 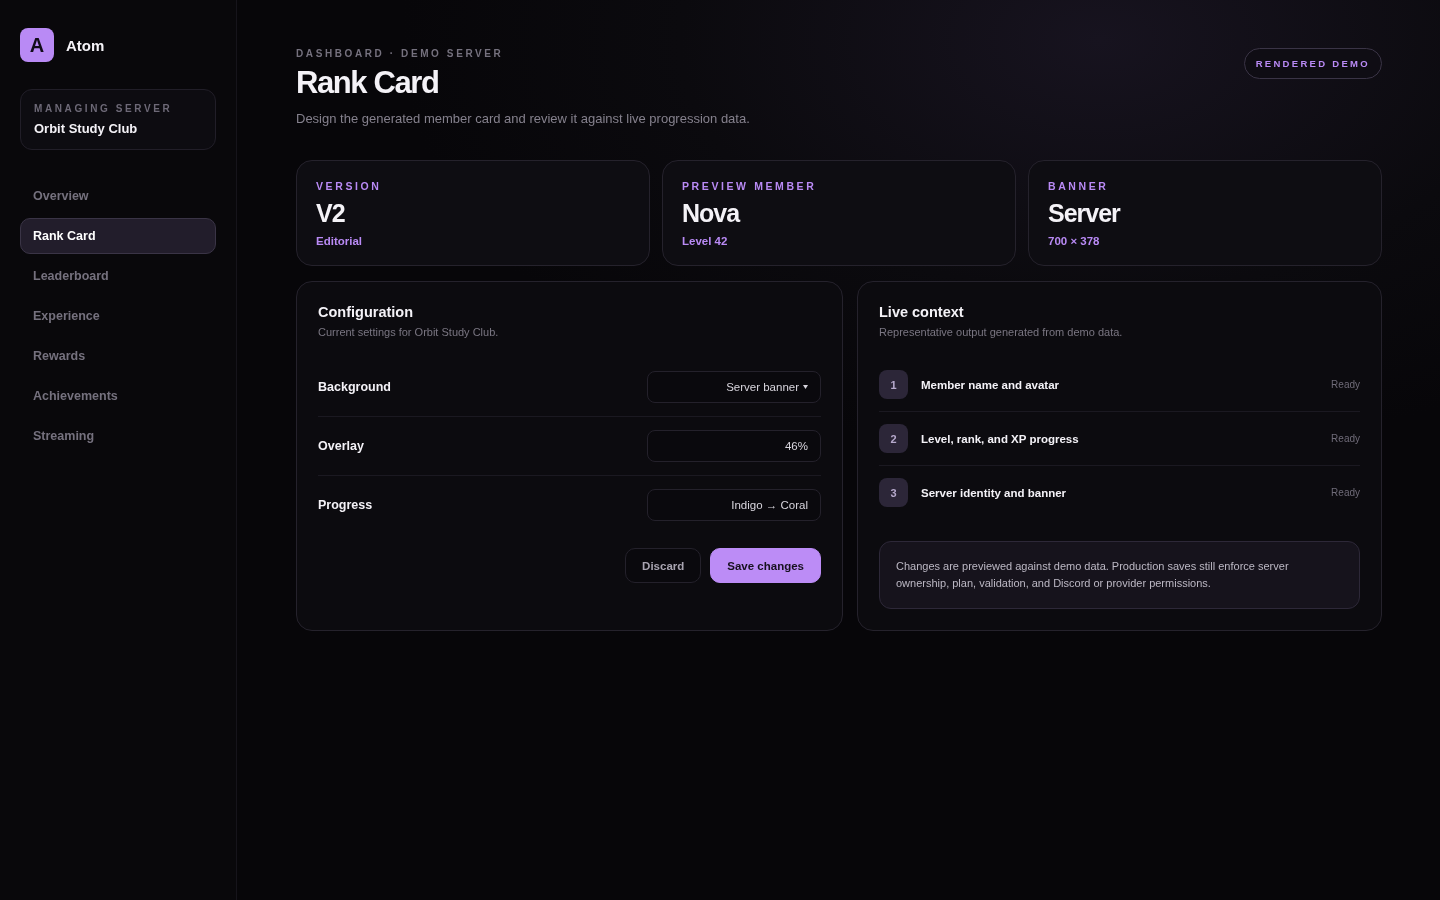 What do you see at coordinates (118, 436) in the screenshot?
I see `nav-item: Streaming` at bounding box center [118, 436].